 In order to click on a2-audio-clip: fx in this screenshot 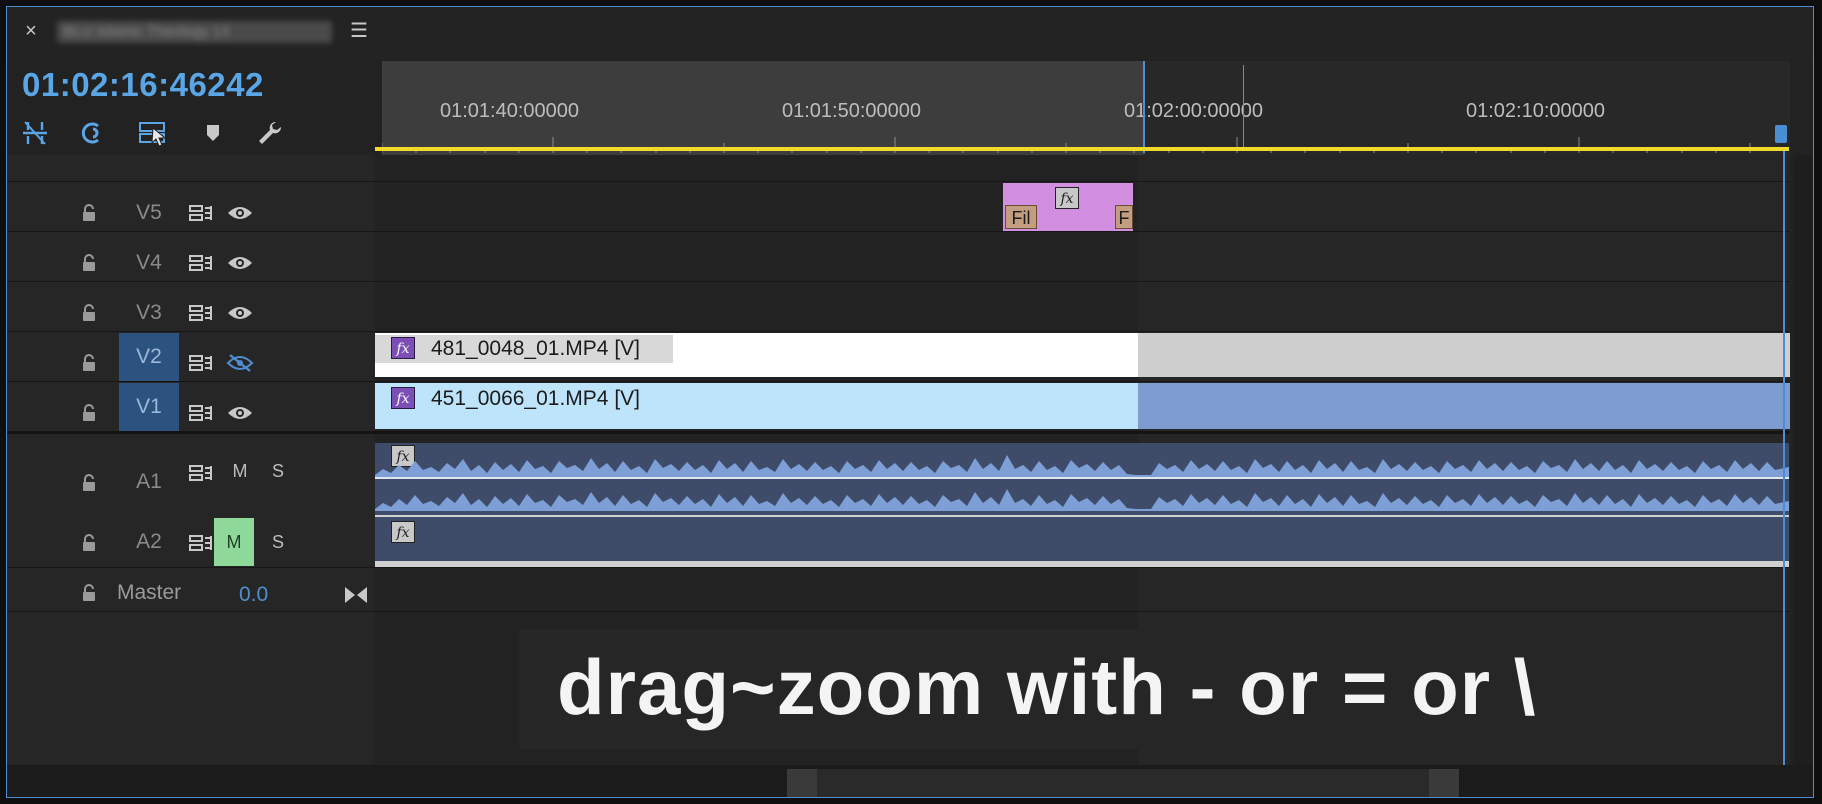, I will do `click(1082, 539)`.